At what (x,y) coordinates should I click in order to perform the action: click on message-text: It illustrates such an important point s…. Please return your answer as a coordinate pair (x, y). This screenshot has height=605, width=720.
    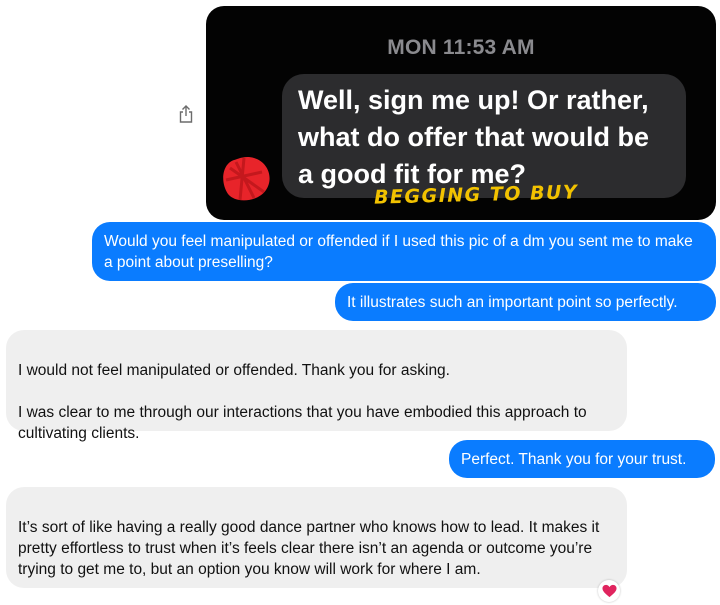
    Looking at the image, I should click on (512, 302).